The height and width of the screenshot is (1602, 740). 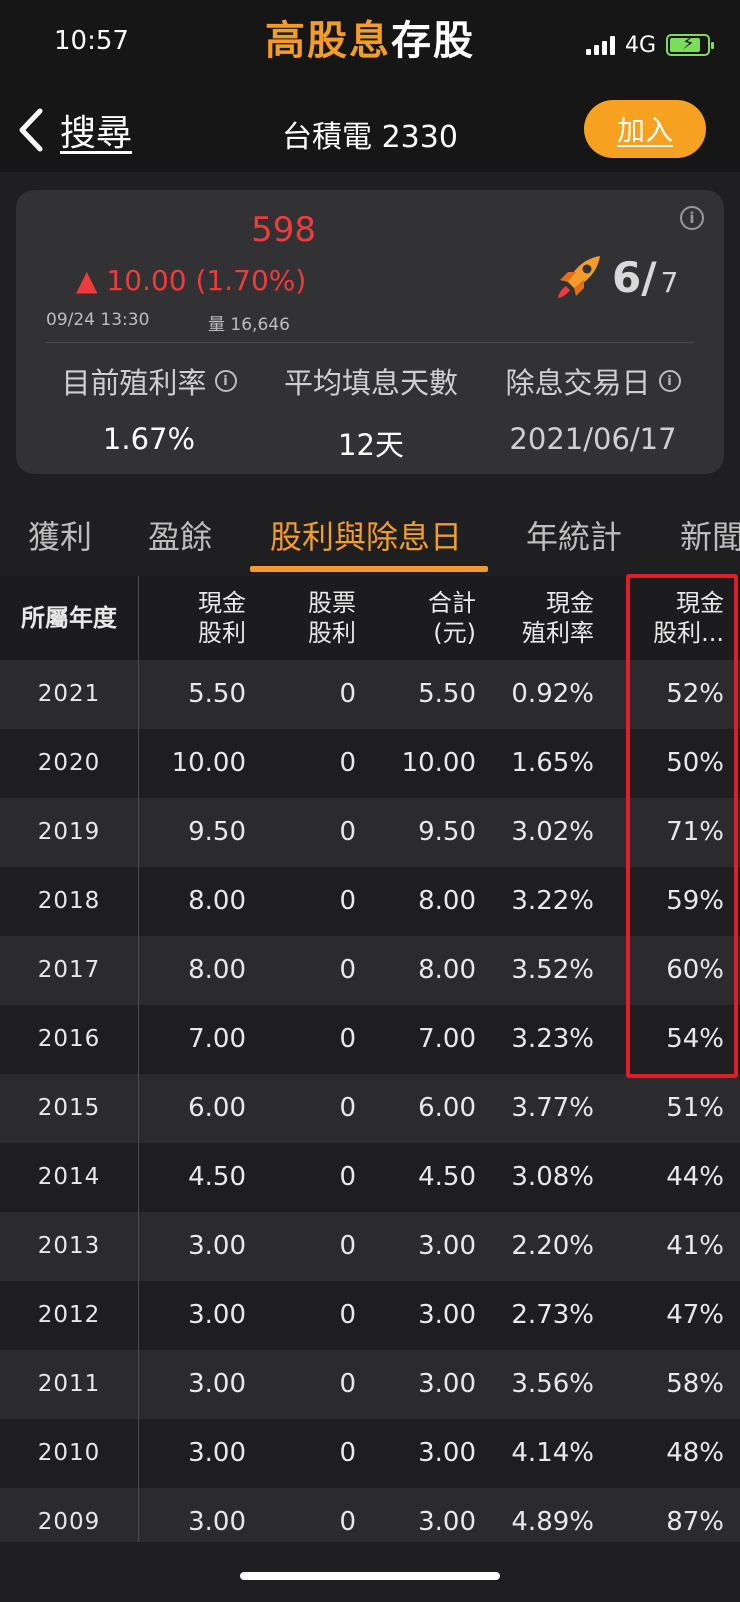 What do you see at coordinates (552, 1384) in the screenshot?
I see `cell-cash-yield: 3.56%` at bounding box center [552, 1384].